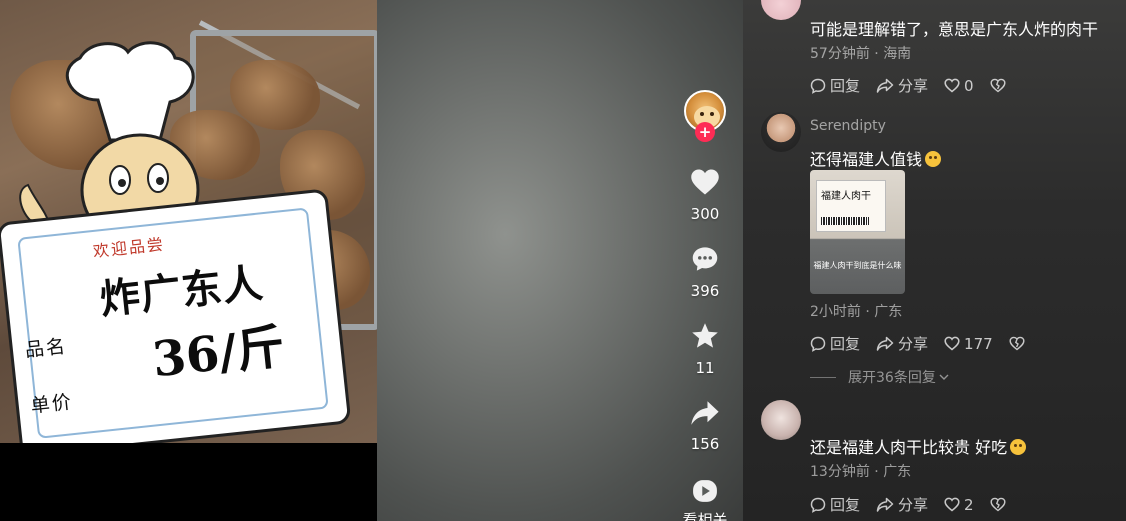 This screenshot has height=521, width=1126. I want to click on comment-button: 396, so click(705, 272).